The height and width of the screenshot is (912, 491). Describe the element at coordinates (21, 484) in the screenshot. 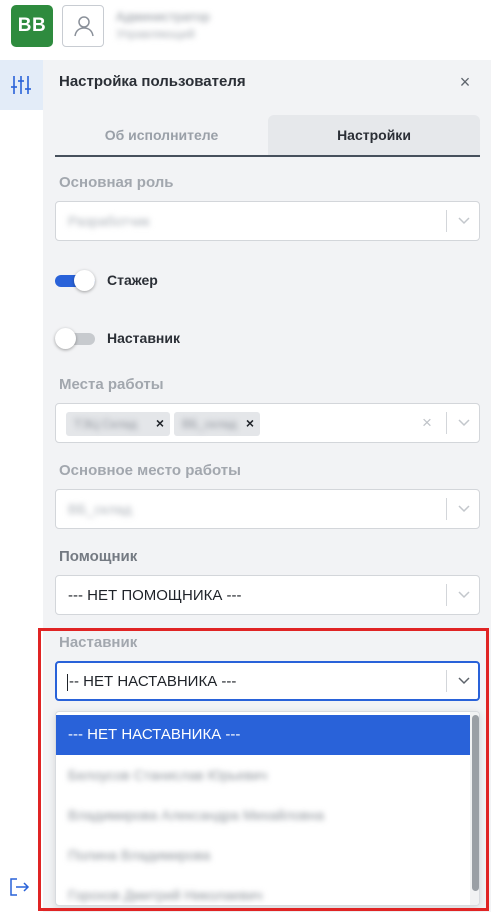

I see `left-rail` at that location.